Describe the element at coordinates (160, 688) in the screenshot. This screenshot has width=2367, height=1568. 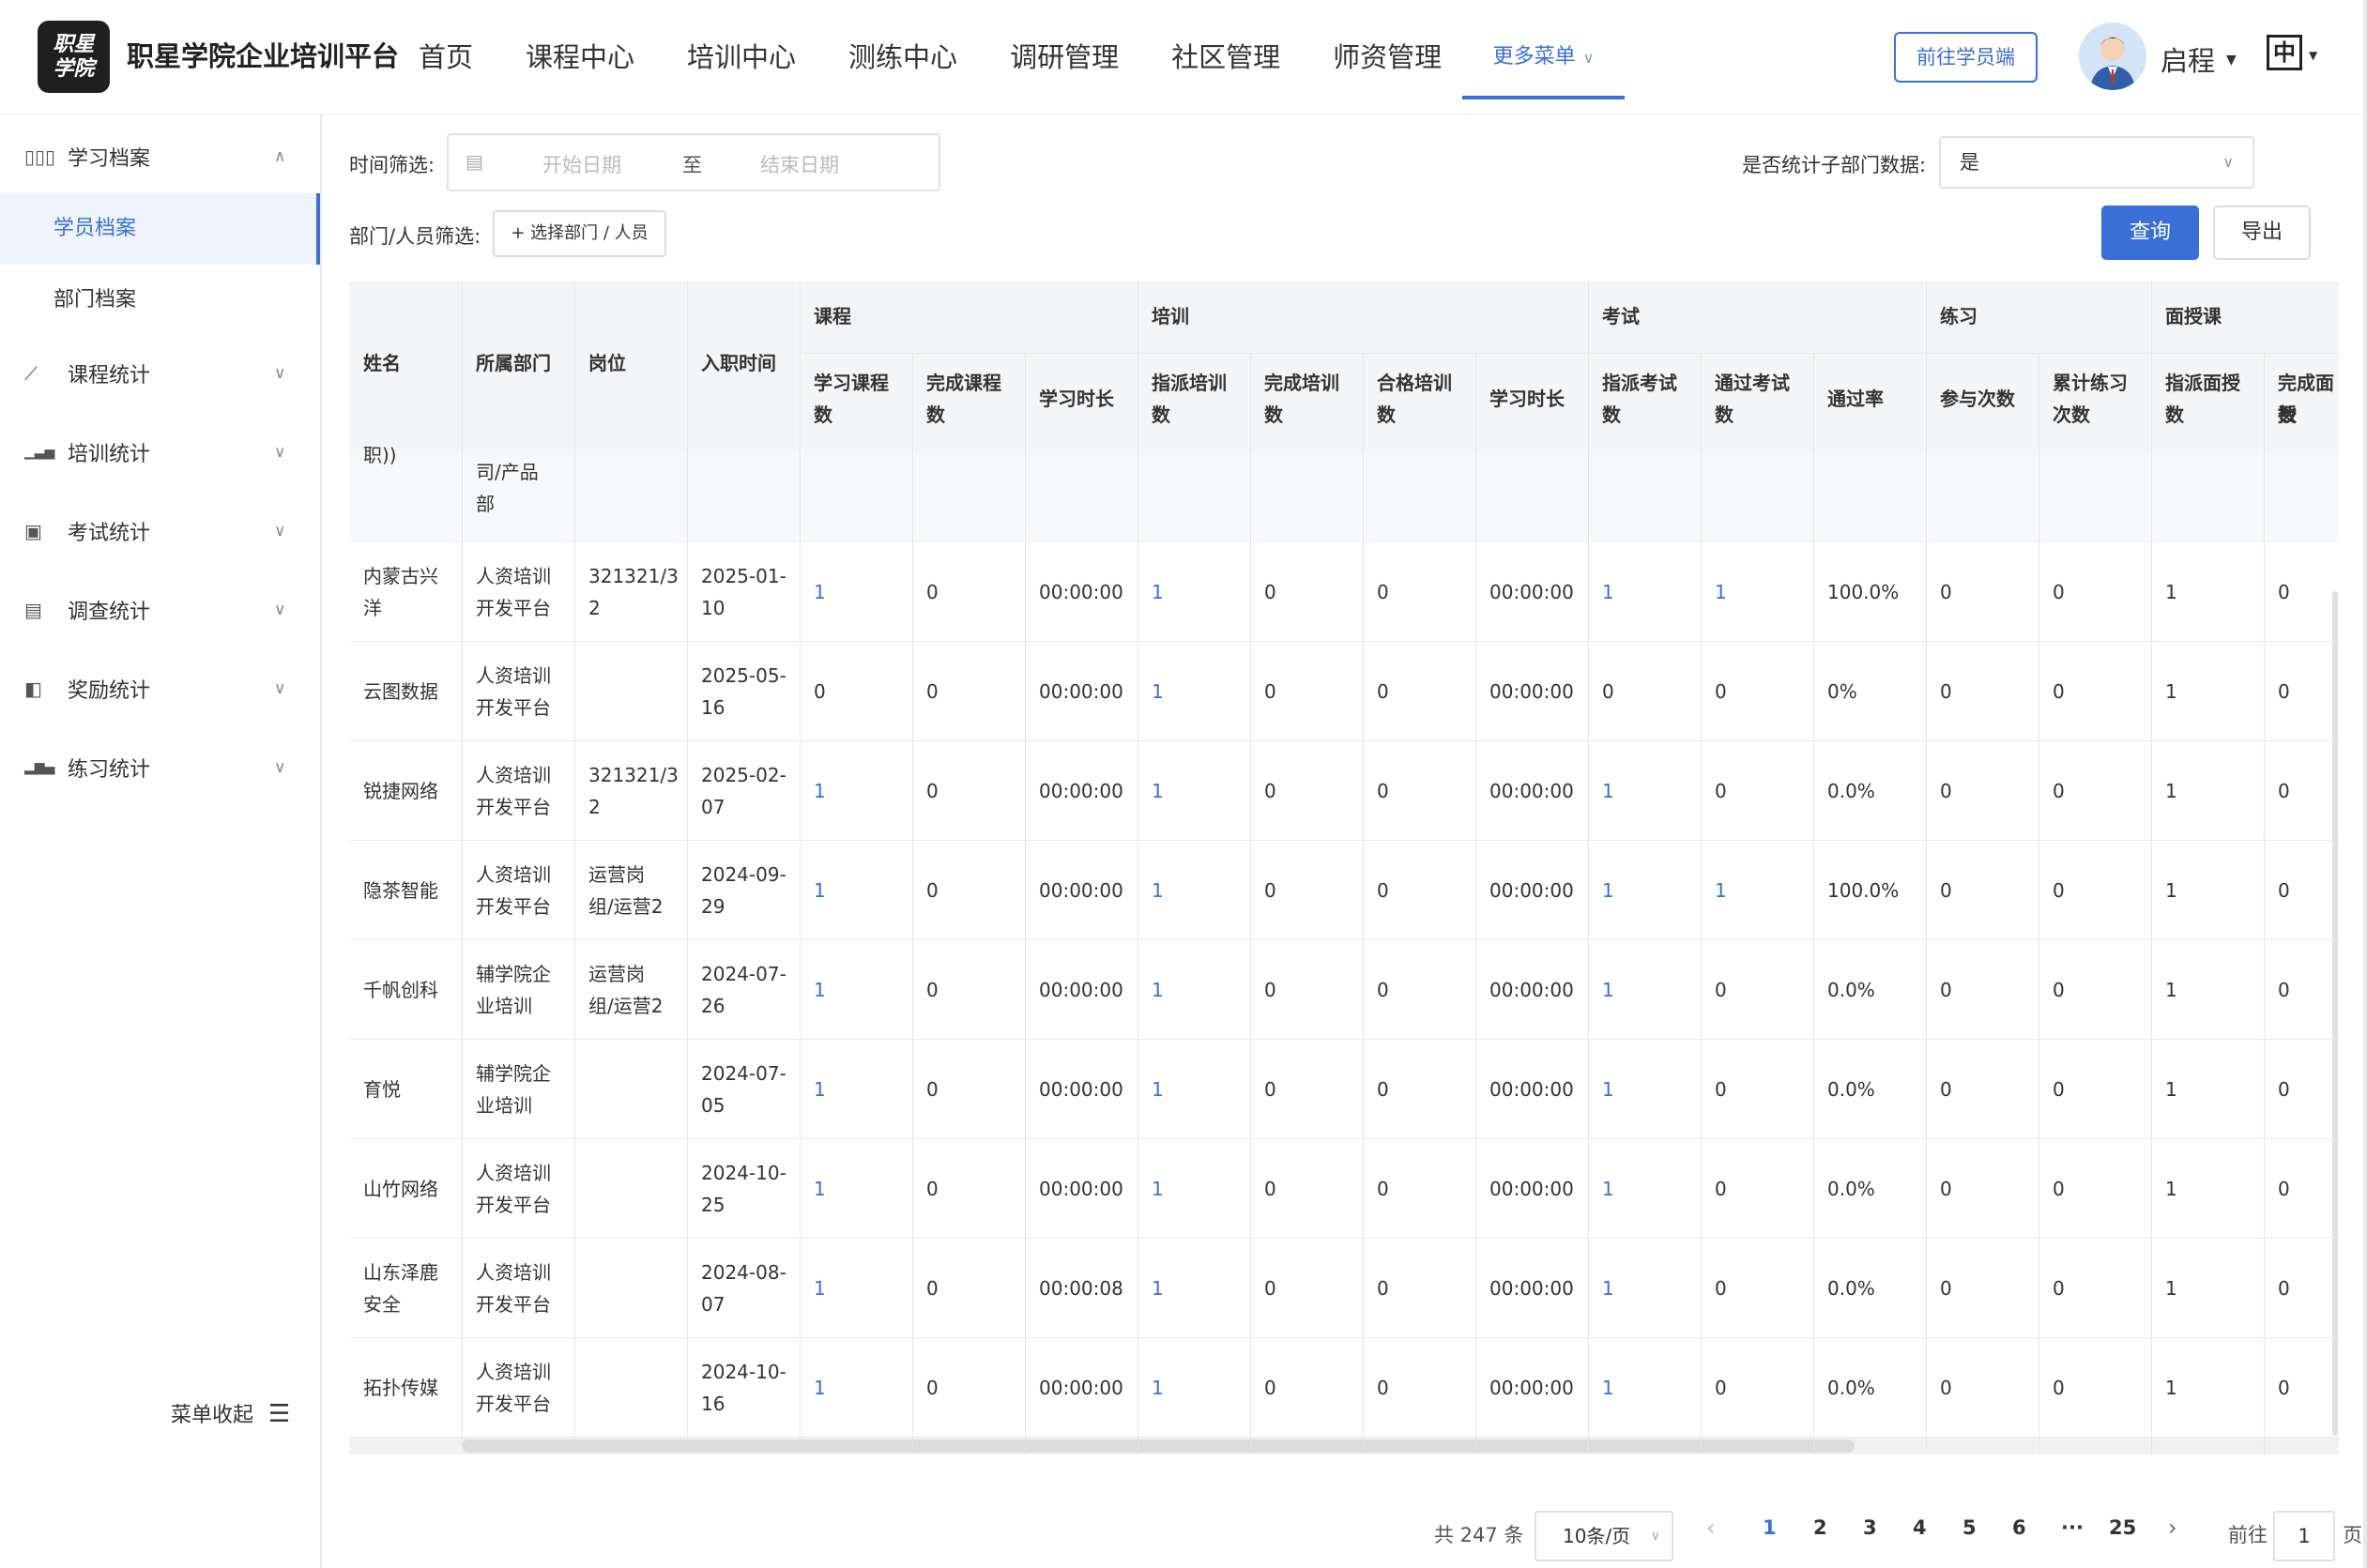
I see `sidebar-group-reward-stats: ◧ 奖励统计 ∨` at that location.